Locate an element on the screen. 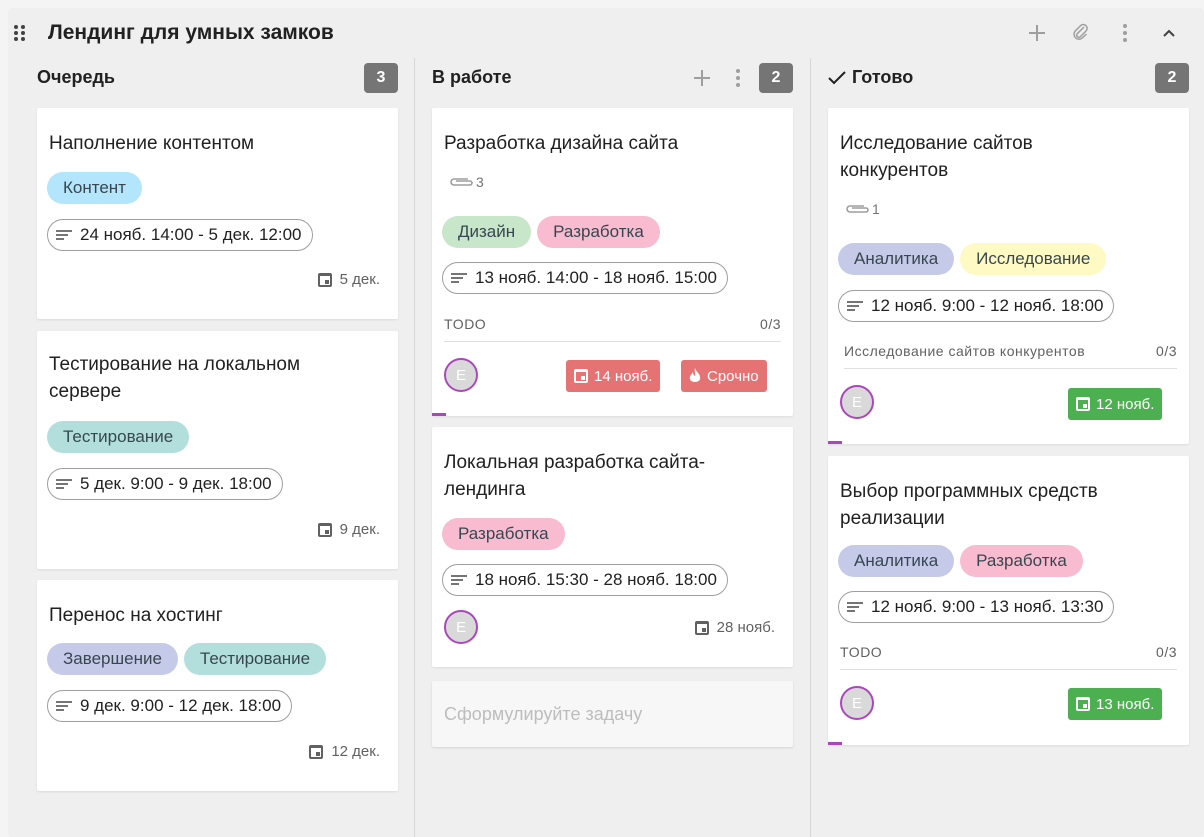  due-date-text: 28 нояб. is located at coordinates (745, 627).